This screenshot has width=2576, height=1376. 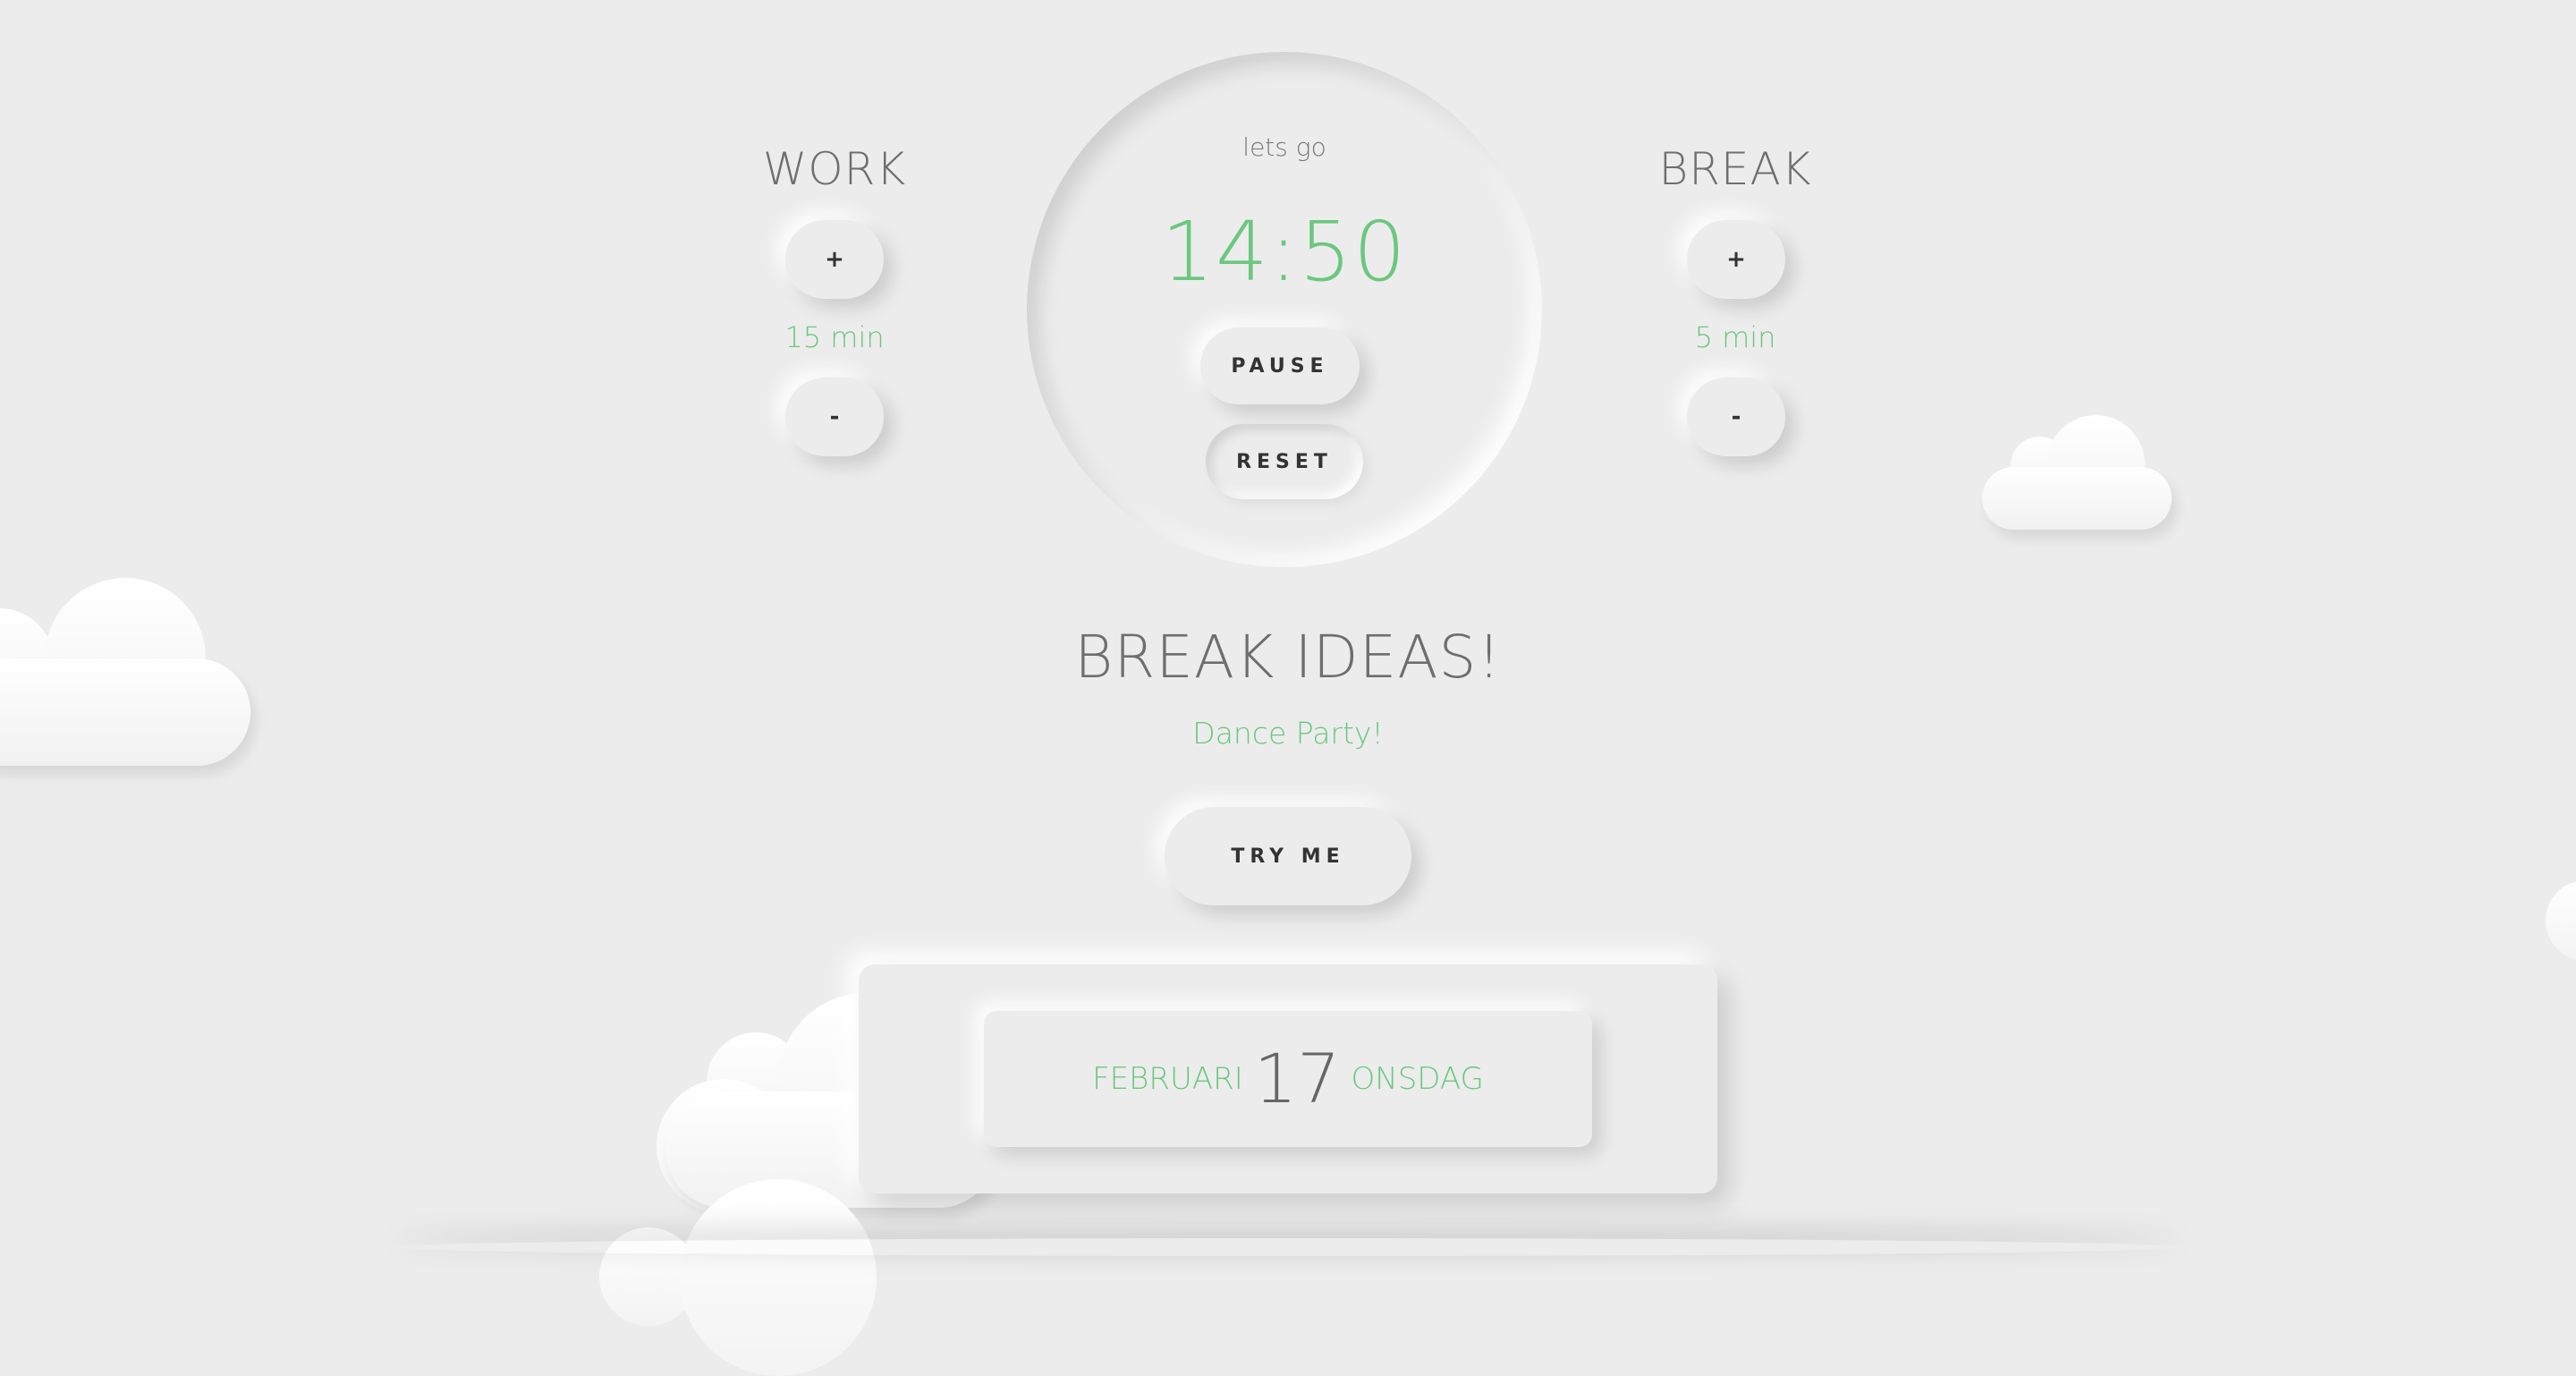 I want to click on bottom-shadow, so click(x=1288, y=1247).